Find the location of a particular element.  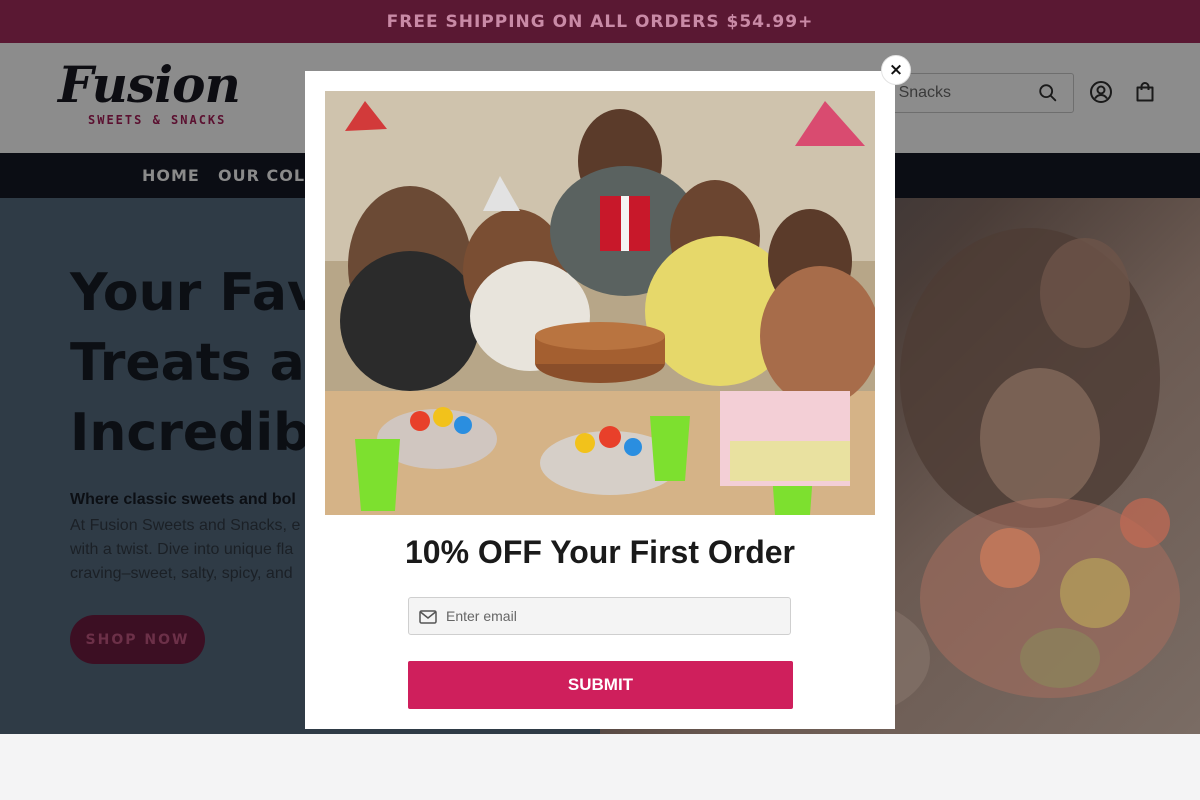

shop-now-label: SHOP NOW is located at coordinates (137, 639).